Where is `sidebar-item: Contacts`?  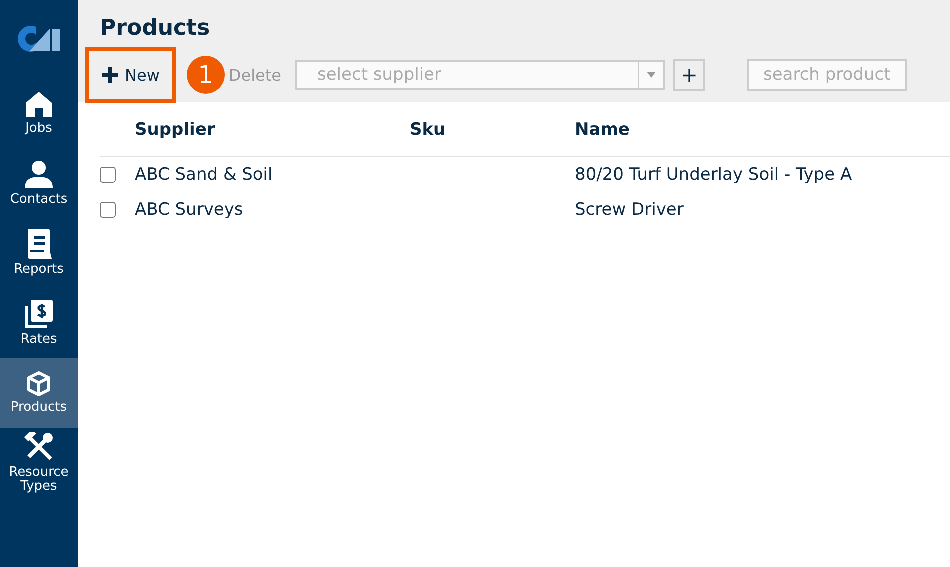 sidebar-item: Contacts is located at coordinates (39, 183).